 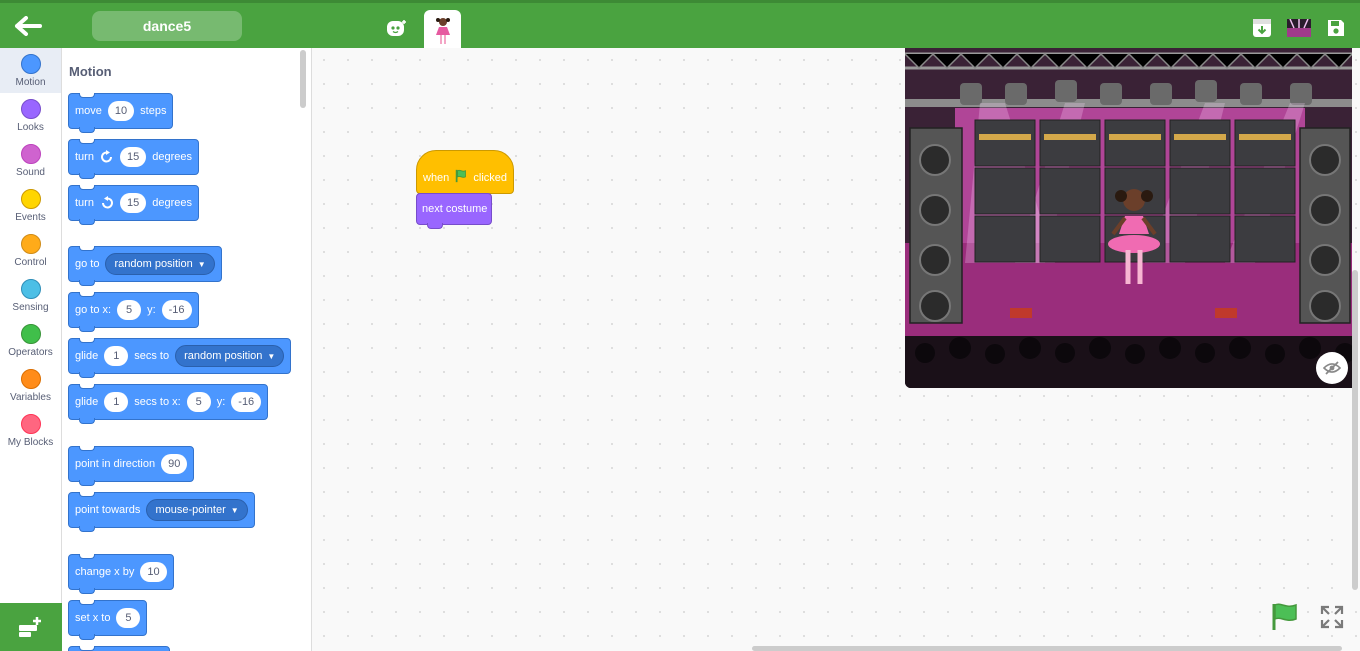 I want to click on workspace-vertical-scrollbar, so click(x=1355, y=430).